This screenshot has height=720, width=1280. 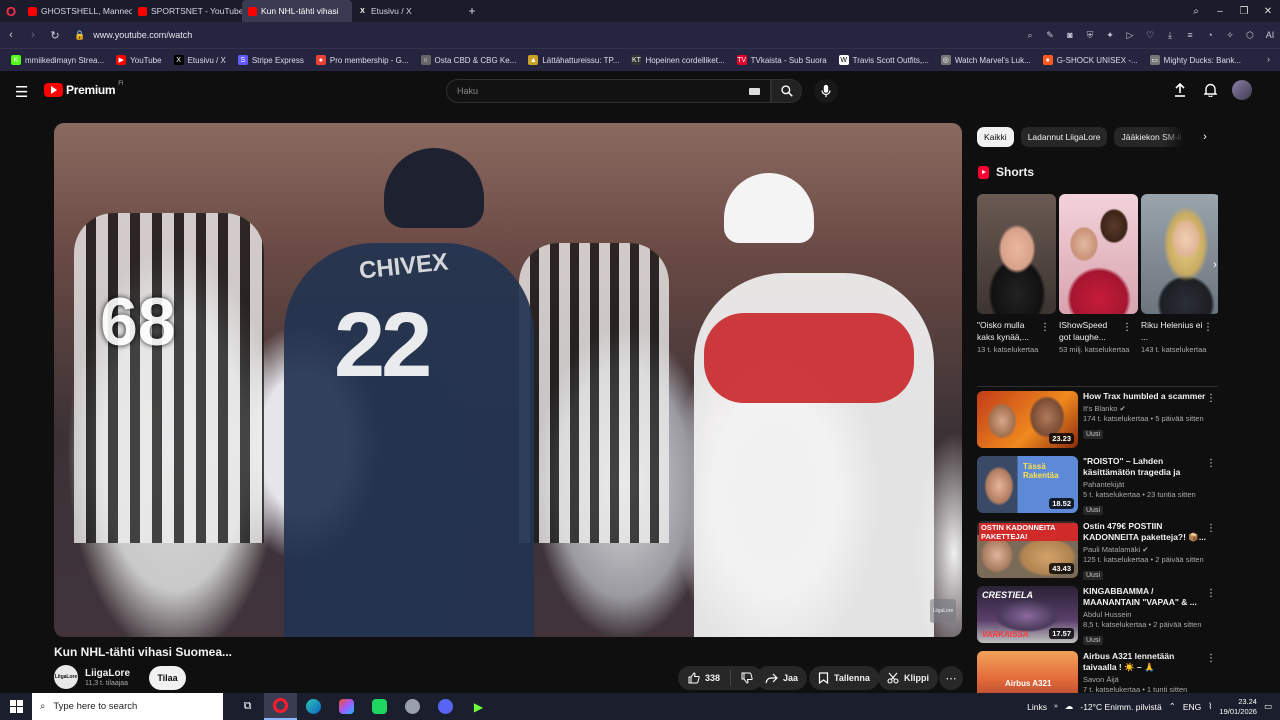 What do you see at coordinates (313, 706) in the screenshot?
I see `edge-taskbar-icon` at bounding box center [313, 706].